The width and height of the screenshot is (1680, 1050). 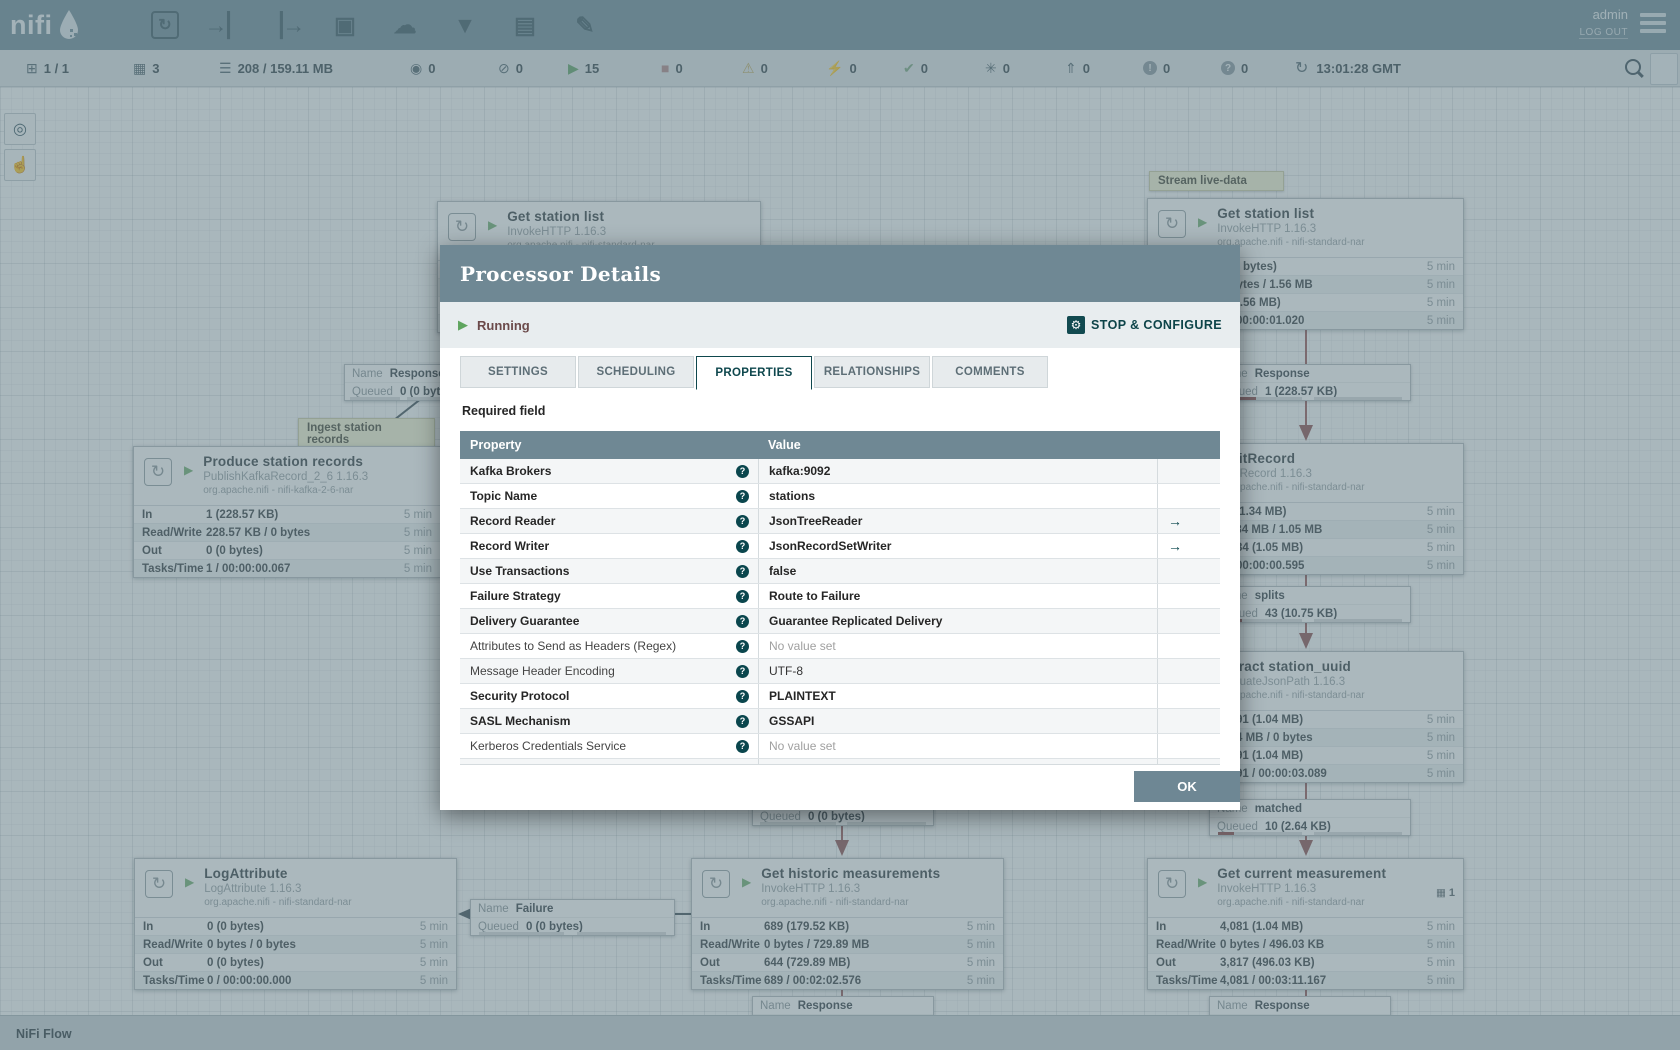 I want to click on property-row: Record Reader ? JsonTreeReader →, so click(x=840, y=521).